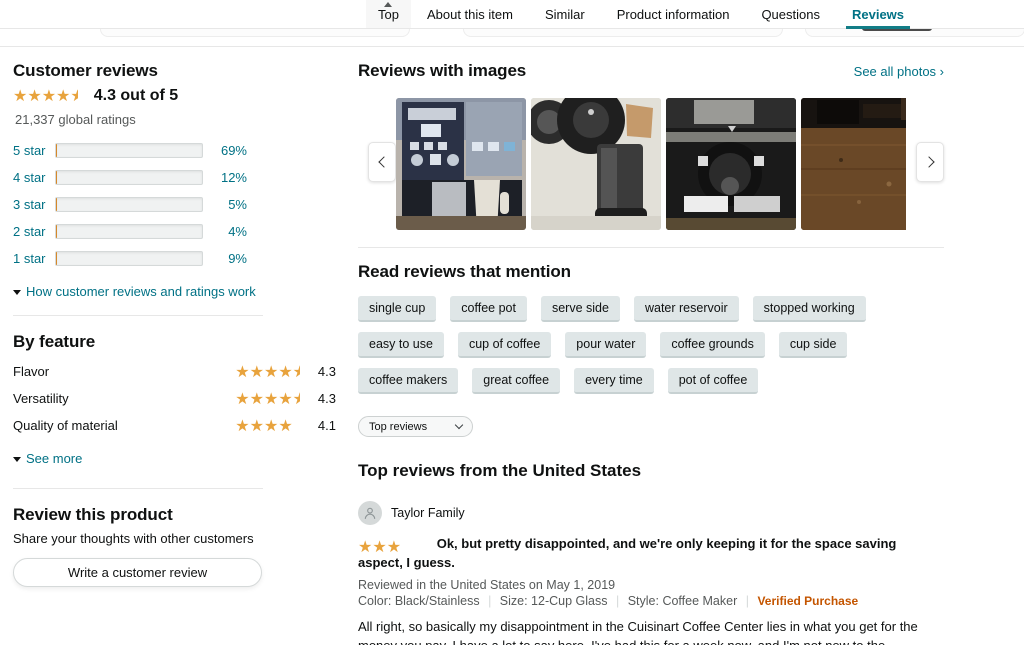 The image size is (1024, 645). I want to click on overall-rating-stars: ☆☆☆☆☆ ★★★★★, so click(49, 95).